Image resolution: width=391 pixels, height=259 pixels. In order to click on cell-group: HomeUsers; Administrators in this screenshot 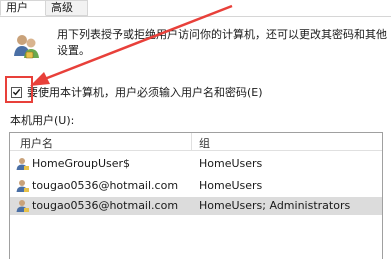, I will do `click(275, 205)`.